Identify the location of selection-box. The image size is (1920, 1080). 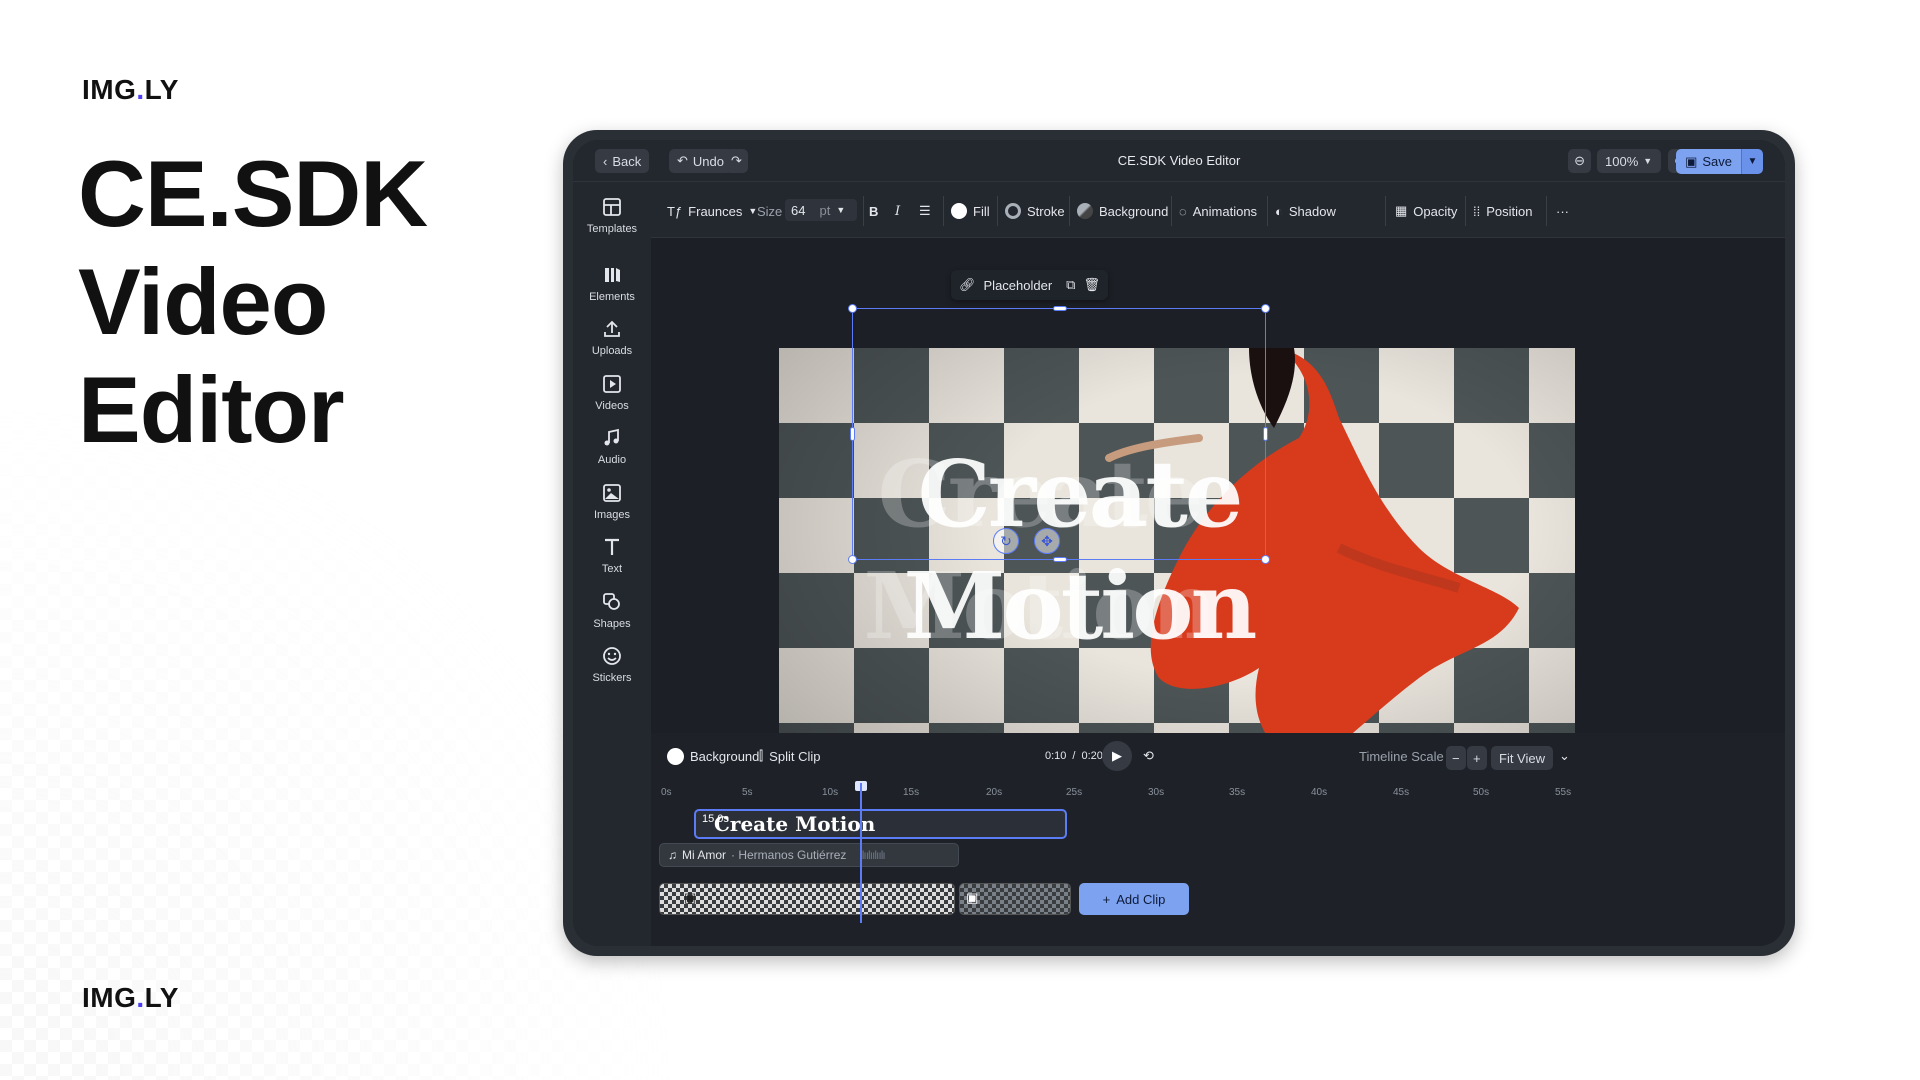
(1059, 434).